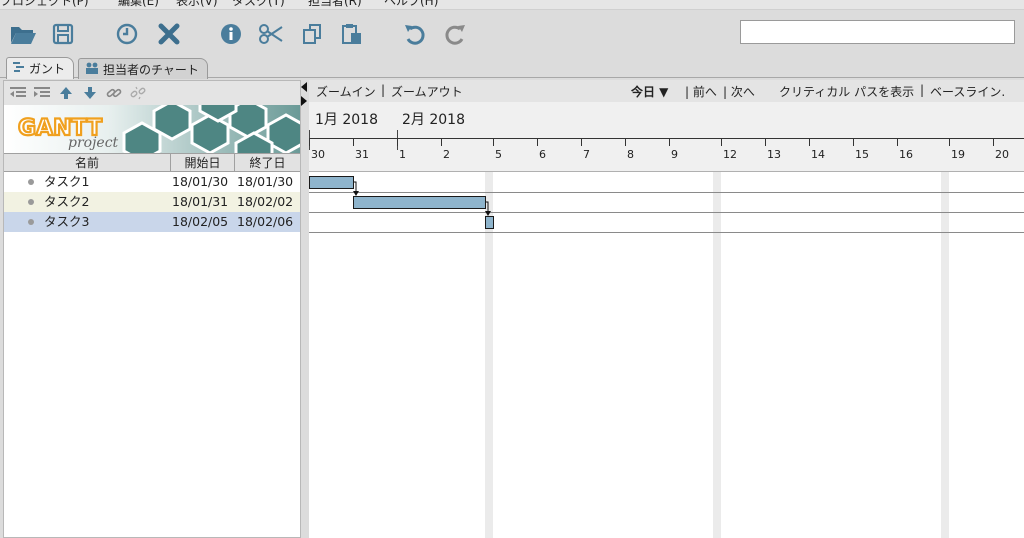  Describe the element at coordinates (151, 69) in the screenshot. I see `tab-resource-chart-label: 担当者のチャート` at that location.